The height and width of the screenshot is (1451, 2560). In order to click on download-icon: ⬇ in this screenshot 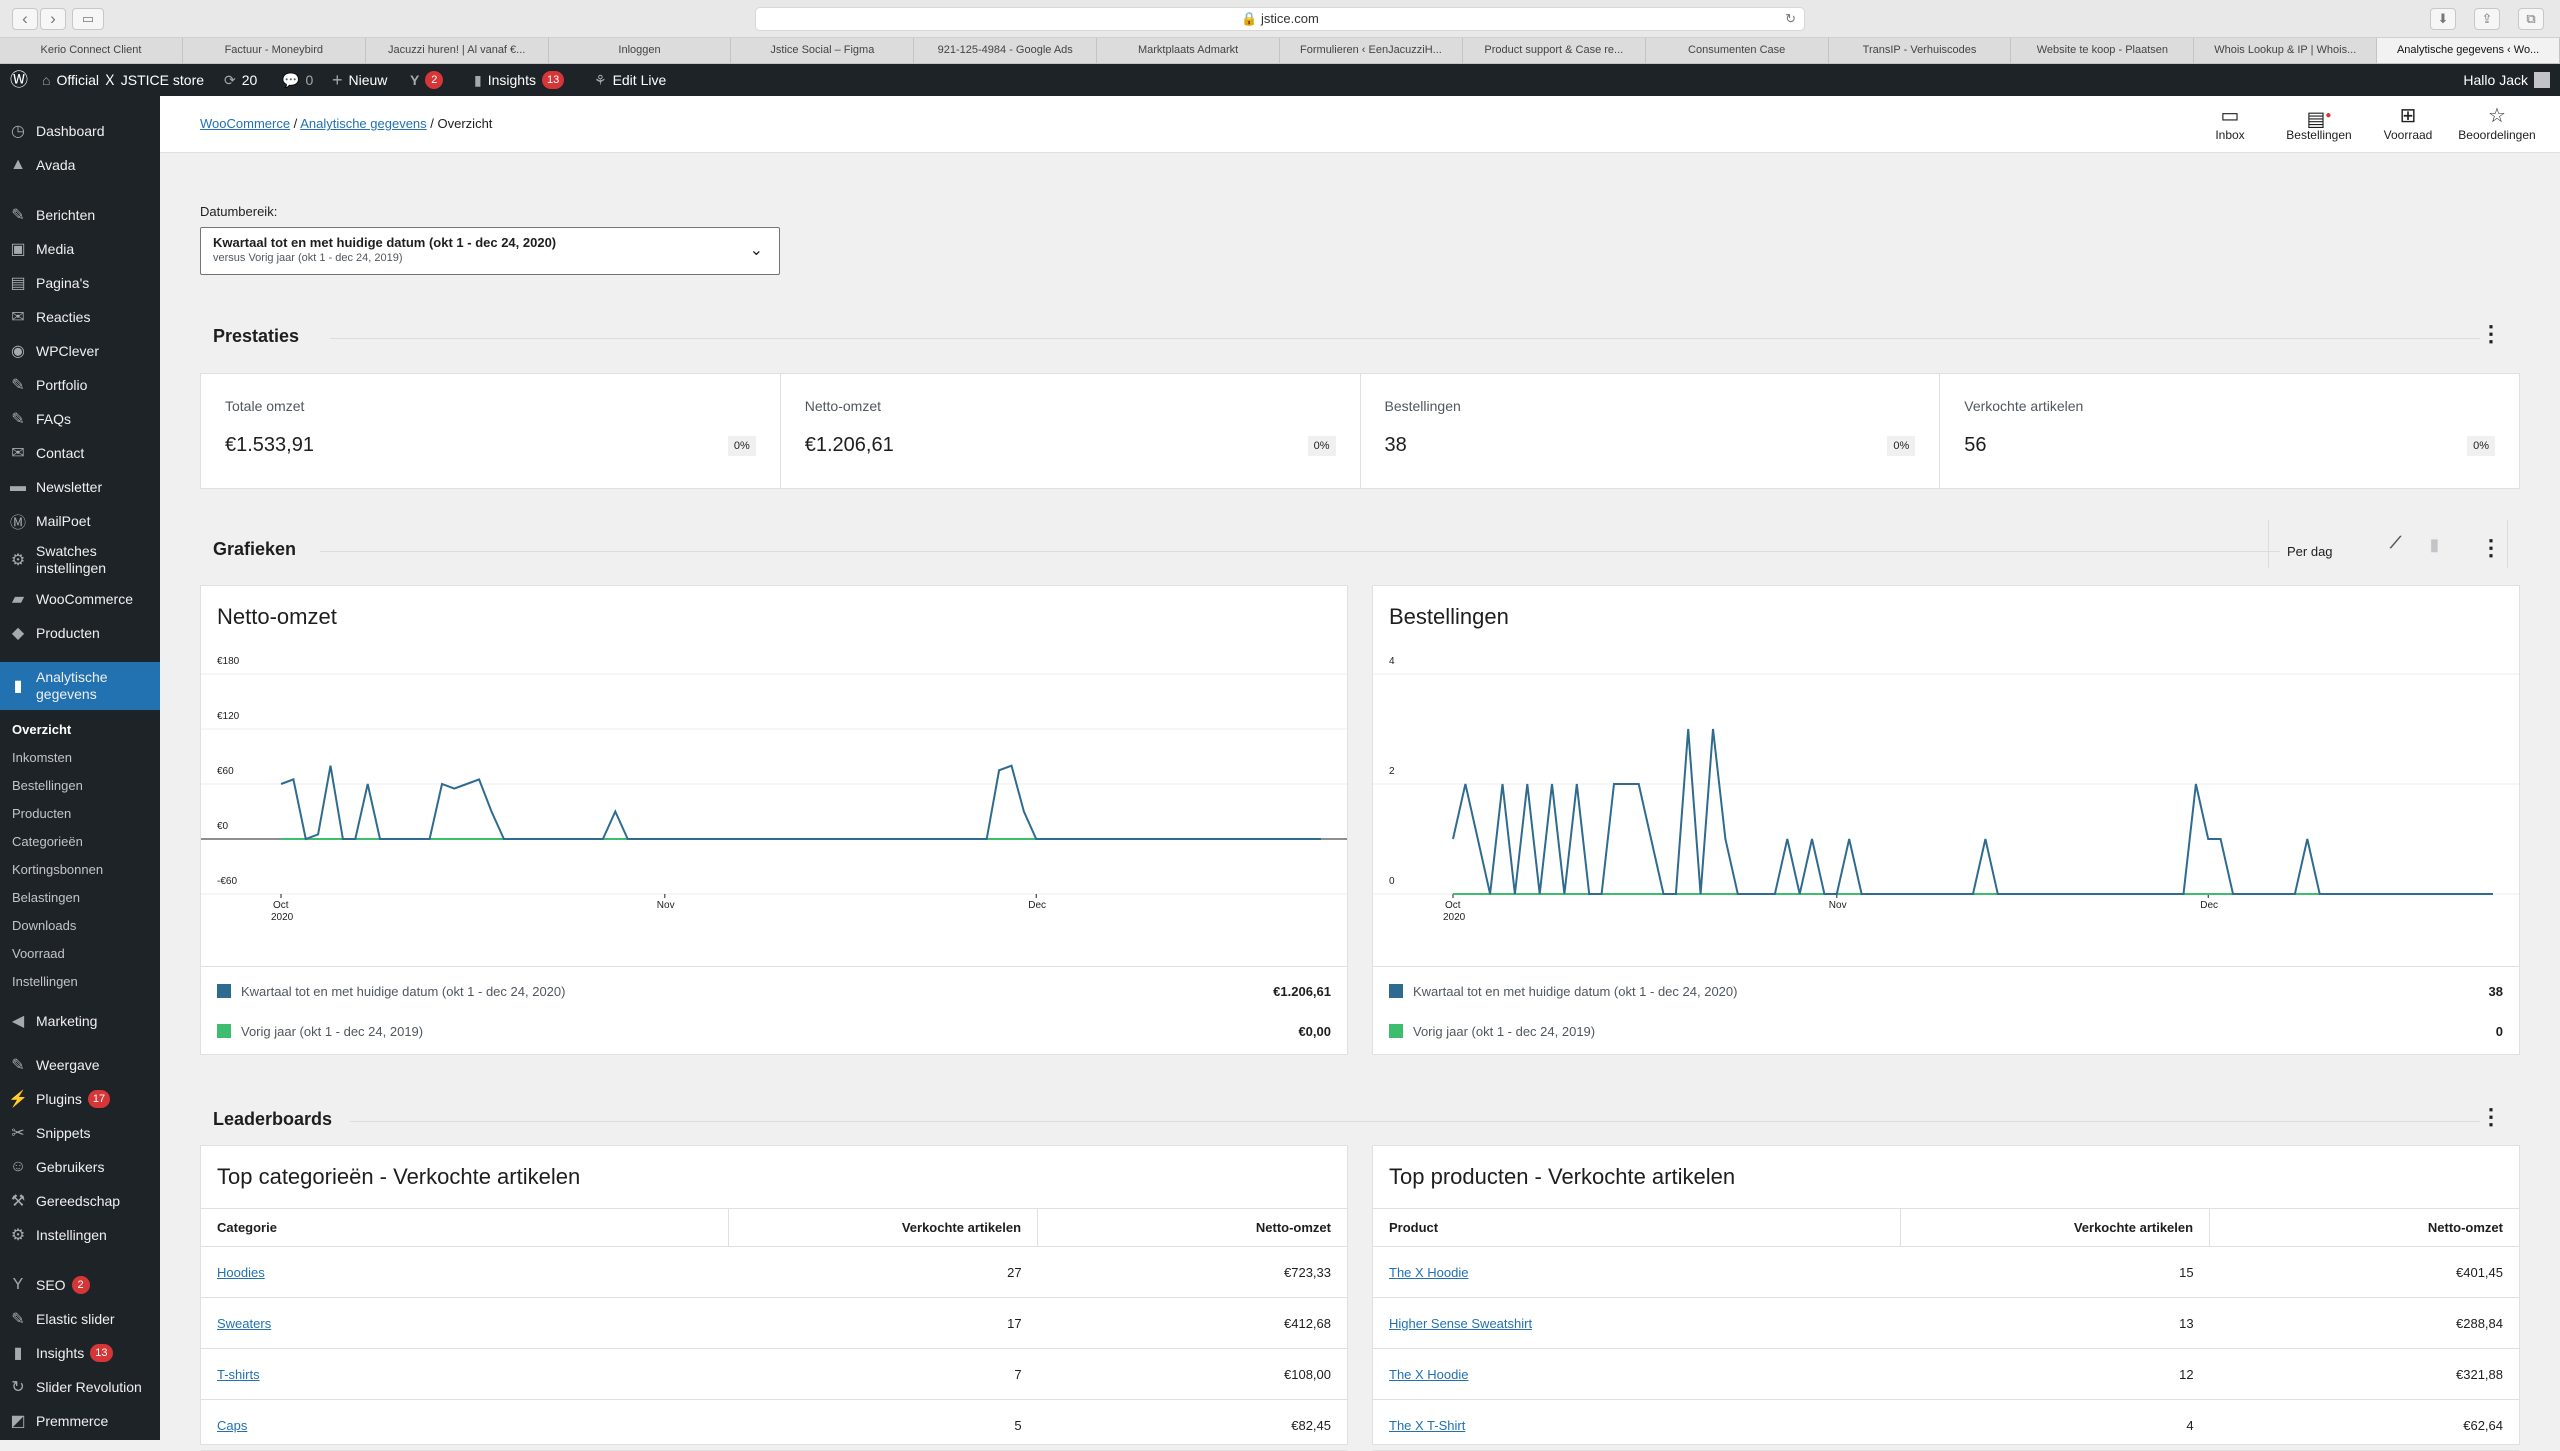, I will do `click(2443, 19)`.